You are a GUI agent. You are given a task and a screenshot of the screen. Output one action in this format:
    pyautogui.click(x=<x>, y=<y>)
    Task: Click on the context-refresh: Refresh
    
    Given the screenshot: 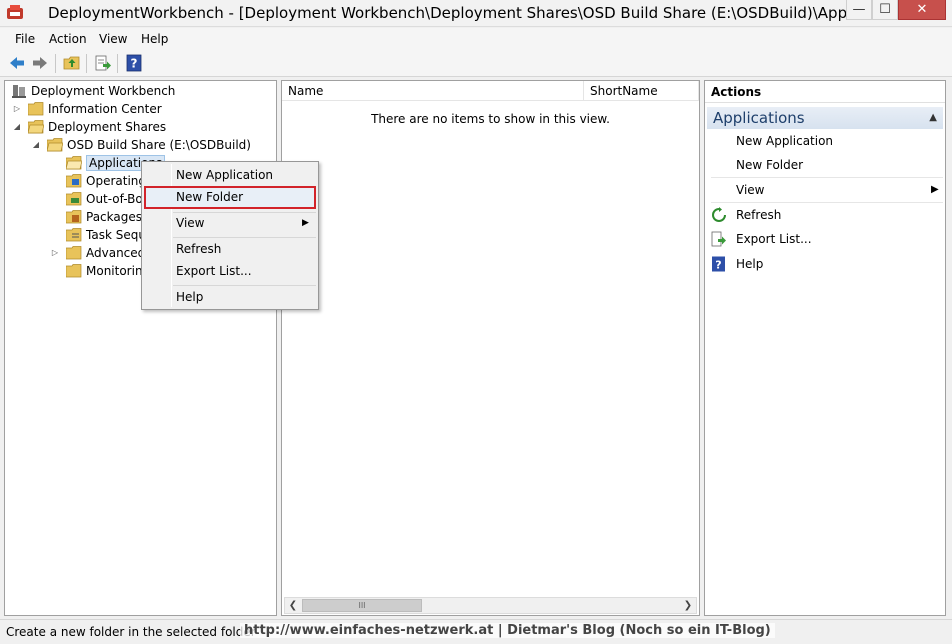 What is the action you would take?
    pyautogui.click(x=198, y=249)
    